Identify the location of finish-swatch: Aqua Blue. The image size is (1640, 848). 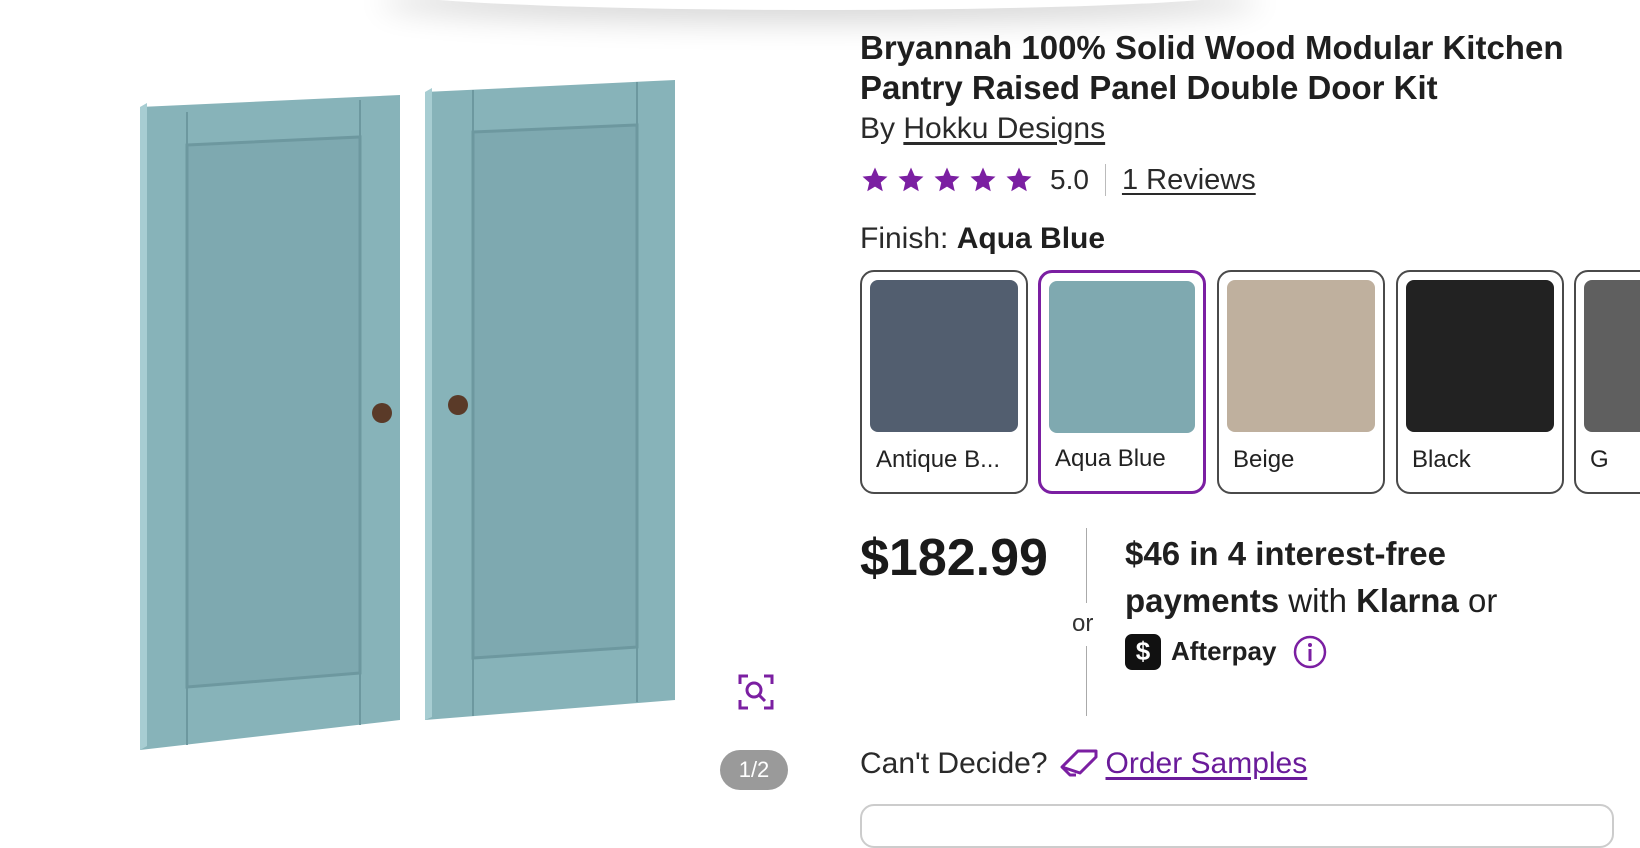
(1122, 382).